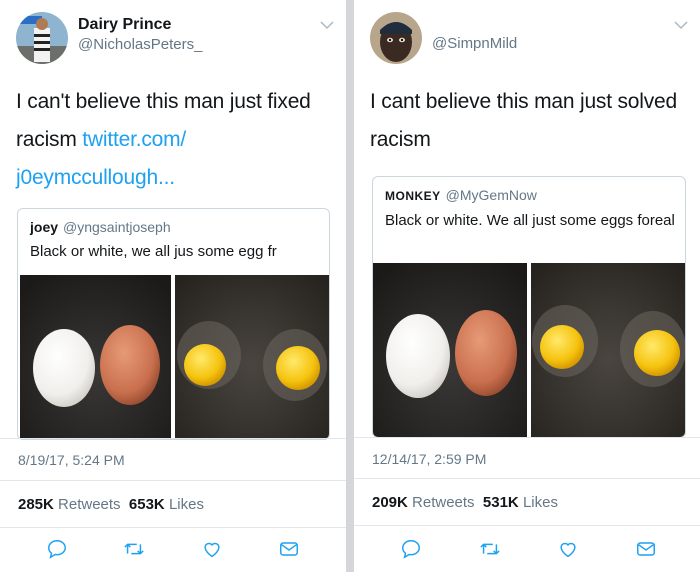 This screenshot has width=700, height=572. I want to click on tweet-link-part1: twitter.com/, so click(134, 139).